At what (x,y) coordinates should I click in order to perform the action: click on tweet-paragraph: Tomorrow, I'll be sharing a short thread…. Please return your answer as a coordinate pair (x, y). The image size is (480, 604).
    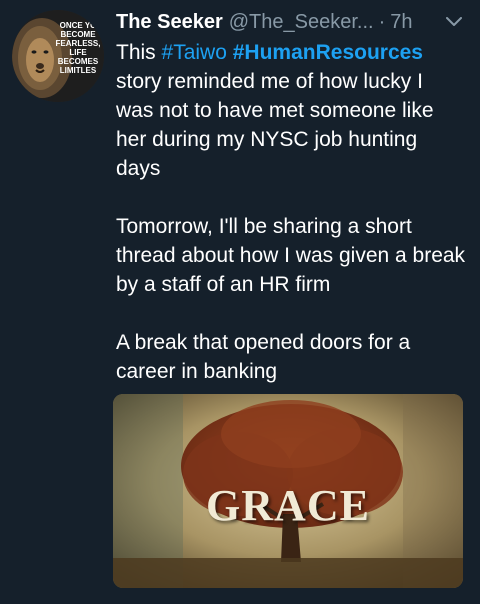
    Looking at the image, I should click on (291, 255).